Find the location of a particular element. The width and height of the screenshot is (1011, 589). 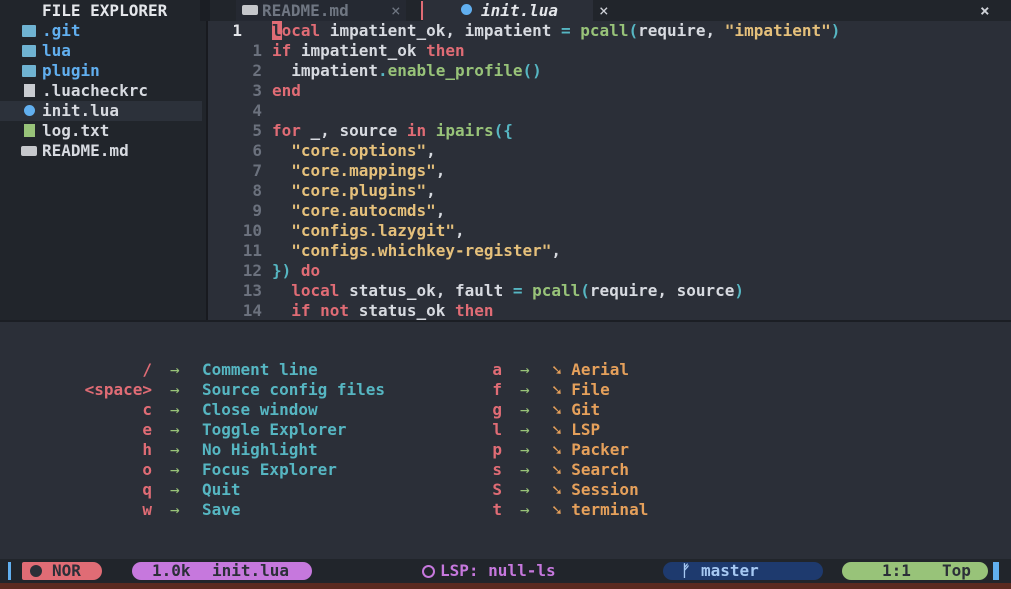

gear-icon is located at coordinates (428, 571).